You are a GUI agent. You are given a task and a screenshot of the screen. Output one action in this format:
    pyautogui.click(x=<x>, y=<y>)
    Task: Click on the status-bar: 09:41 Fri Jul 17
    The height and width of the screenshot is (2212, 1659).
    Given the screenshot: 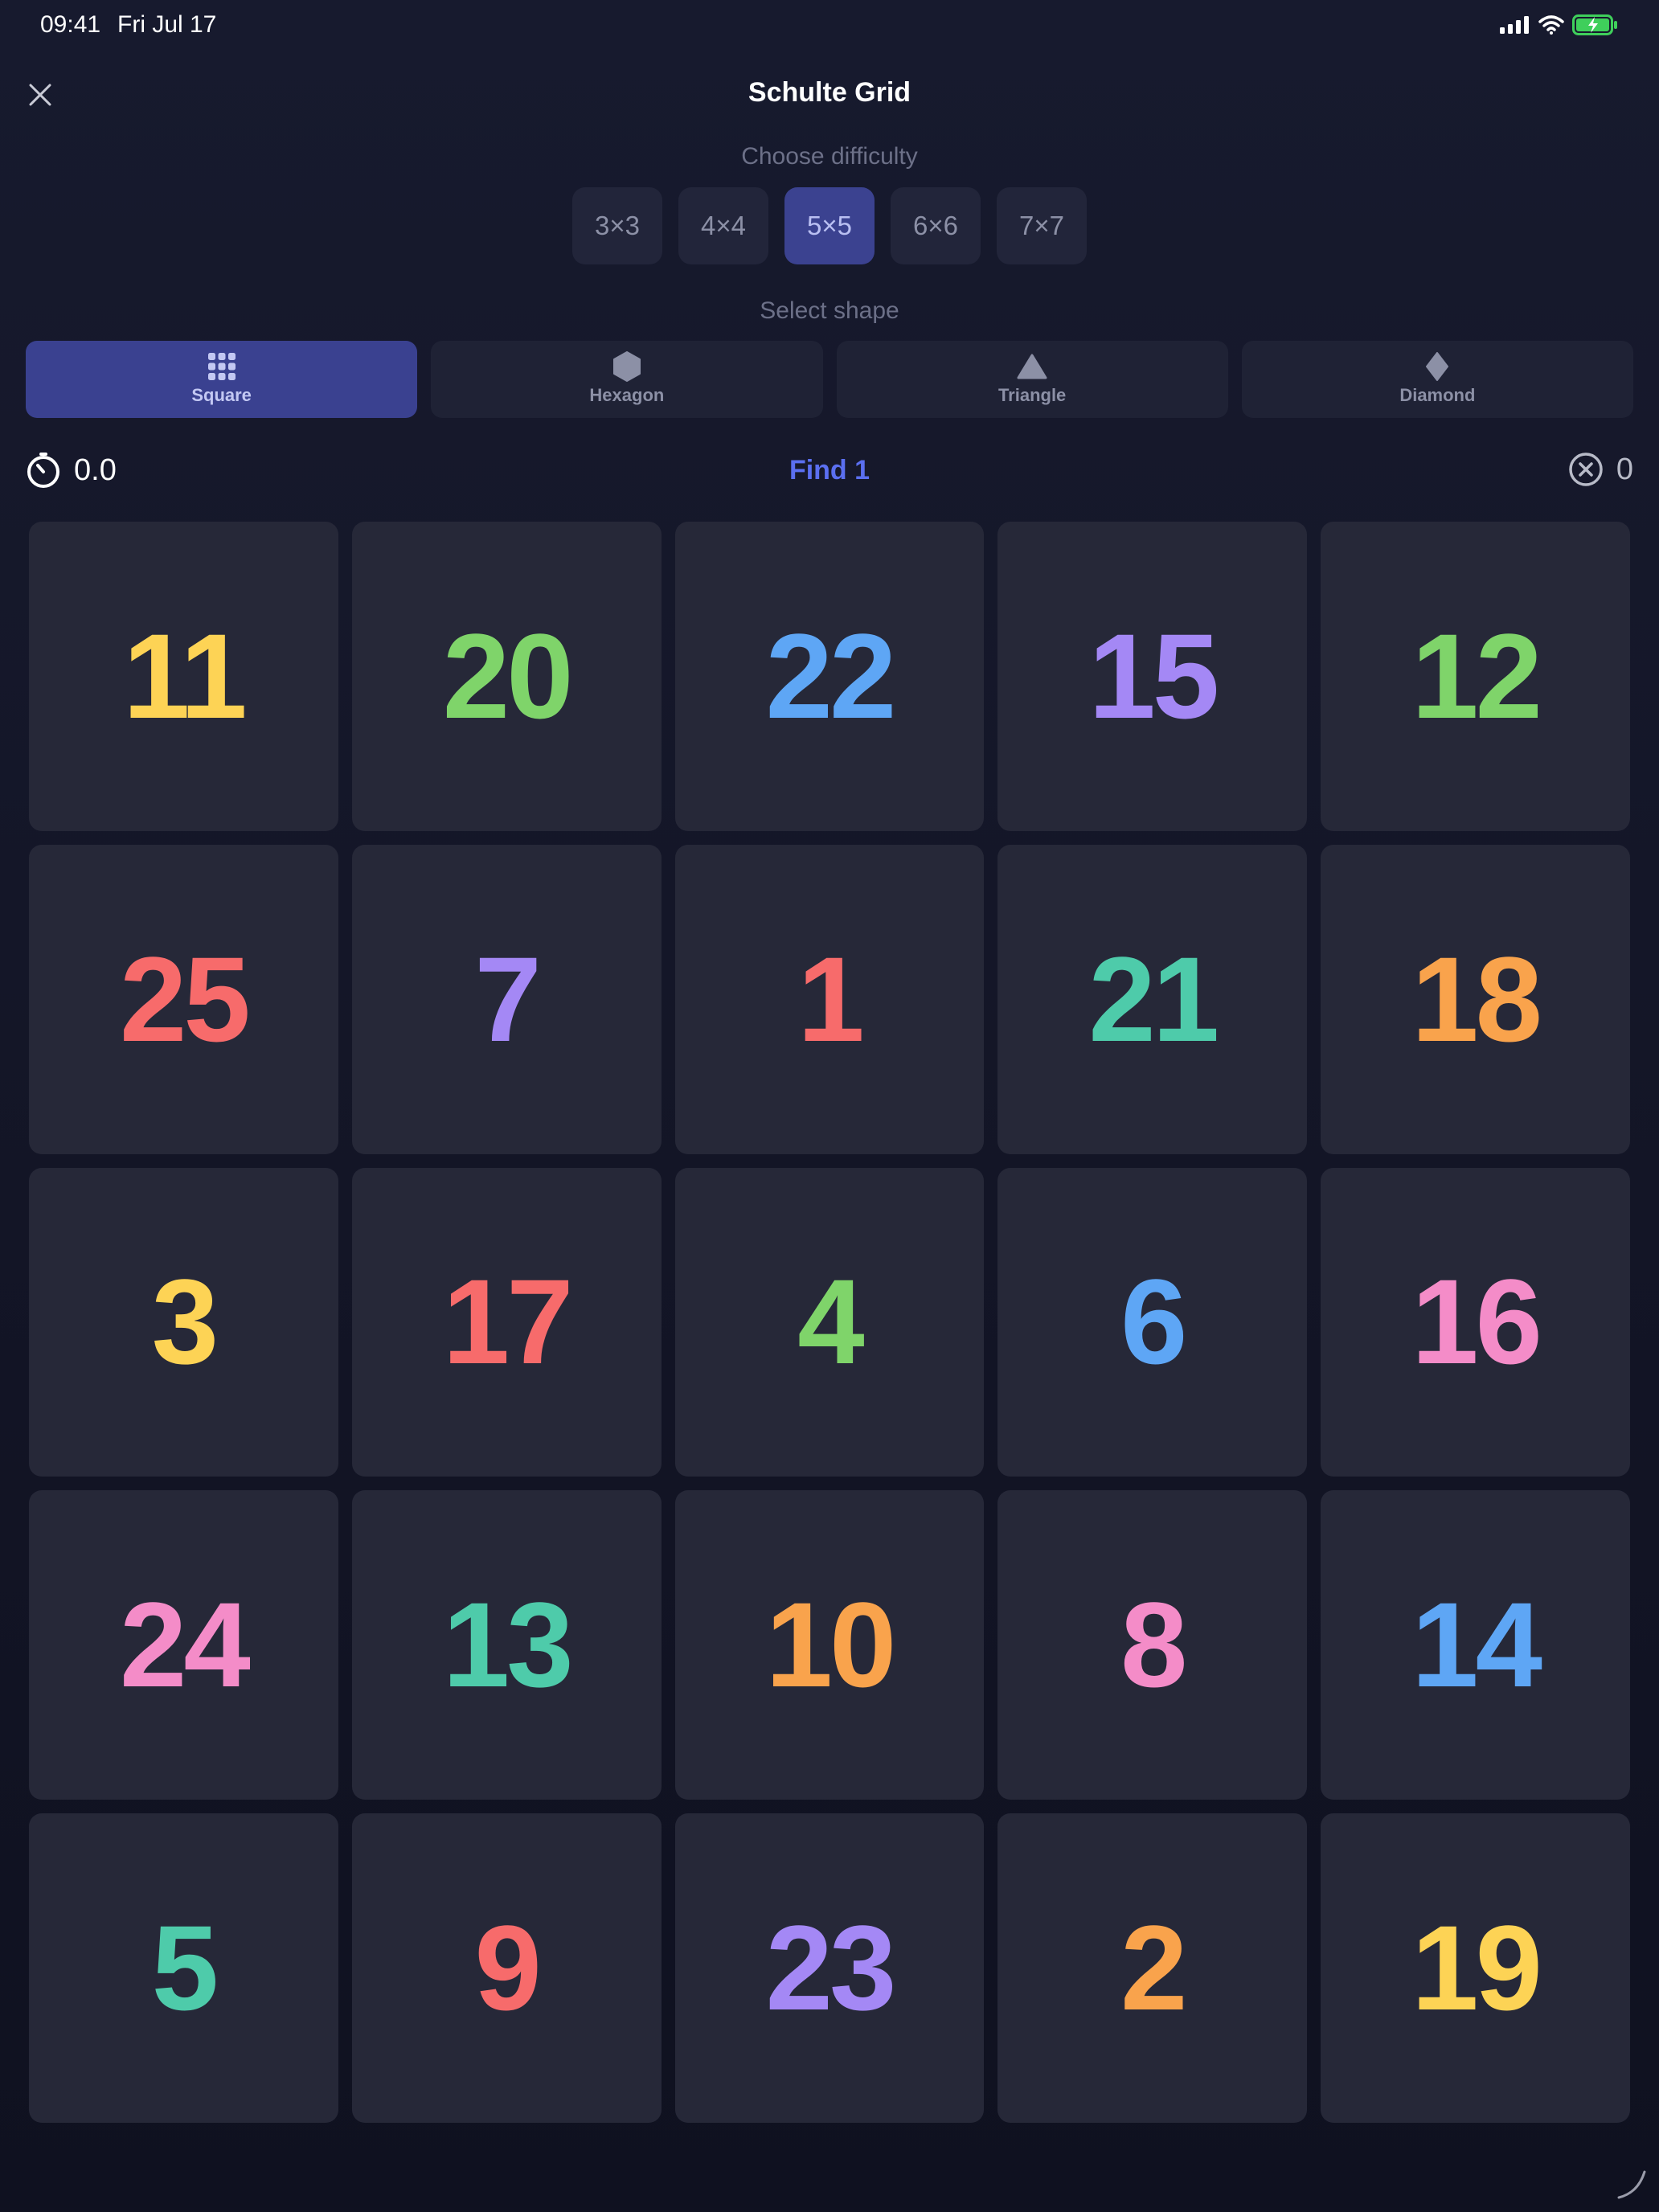 What is the action you would take?
    pyautogui.click(x=829, y=25)
    